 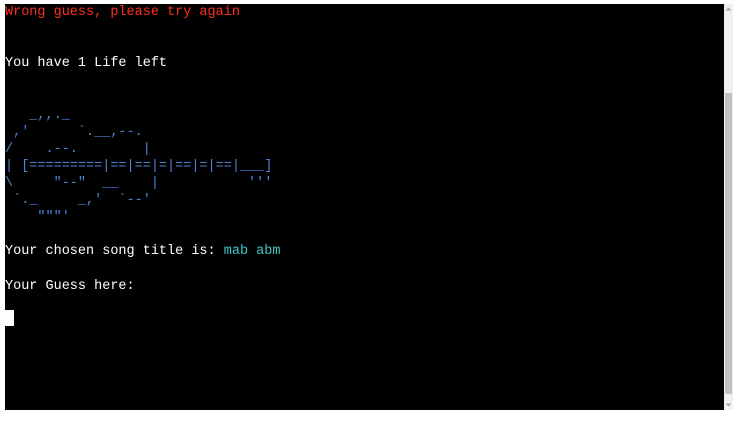 What do you see at coordinates (728, 9) in the screenshot?
I see `scroll-up-arrow-icon` at bounding box center [728, 9].